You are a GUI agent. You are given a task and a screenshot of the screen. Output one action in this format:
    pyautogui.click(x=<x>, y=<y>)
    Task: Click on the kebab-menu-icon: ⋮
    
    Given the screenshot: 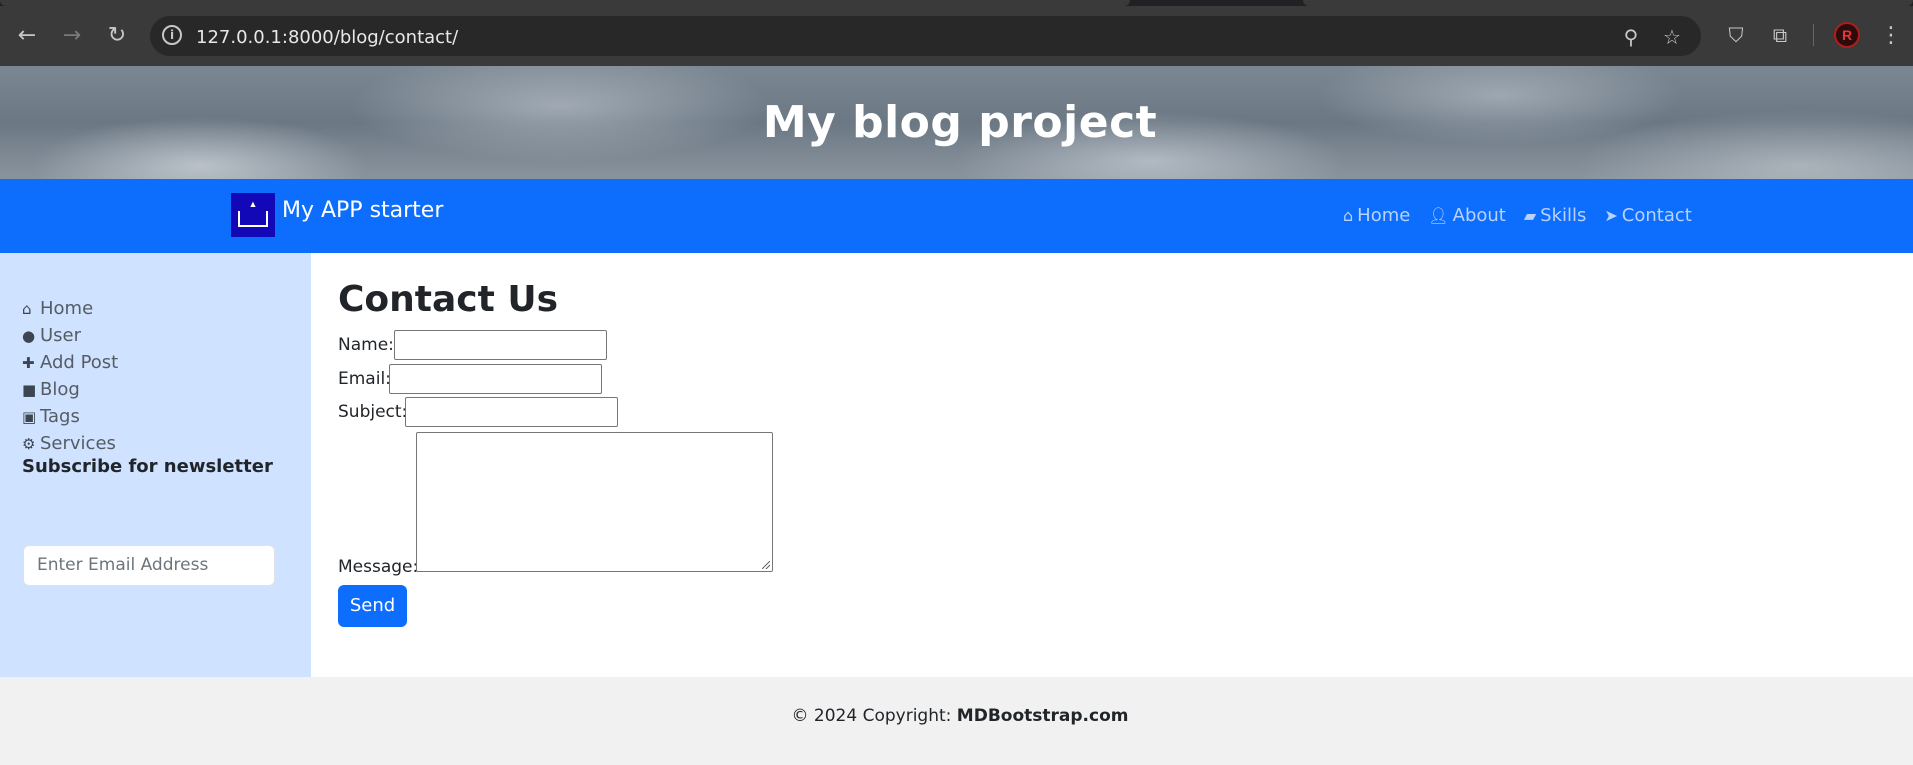 What is the action you would take?
    pyautogui.click(x=1891, y=36)
    